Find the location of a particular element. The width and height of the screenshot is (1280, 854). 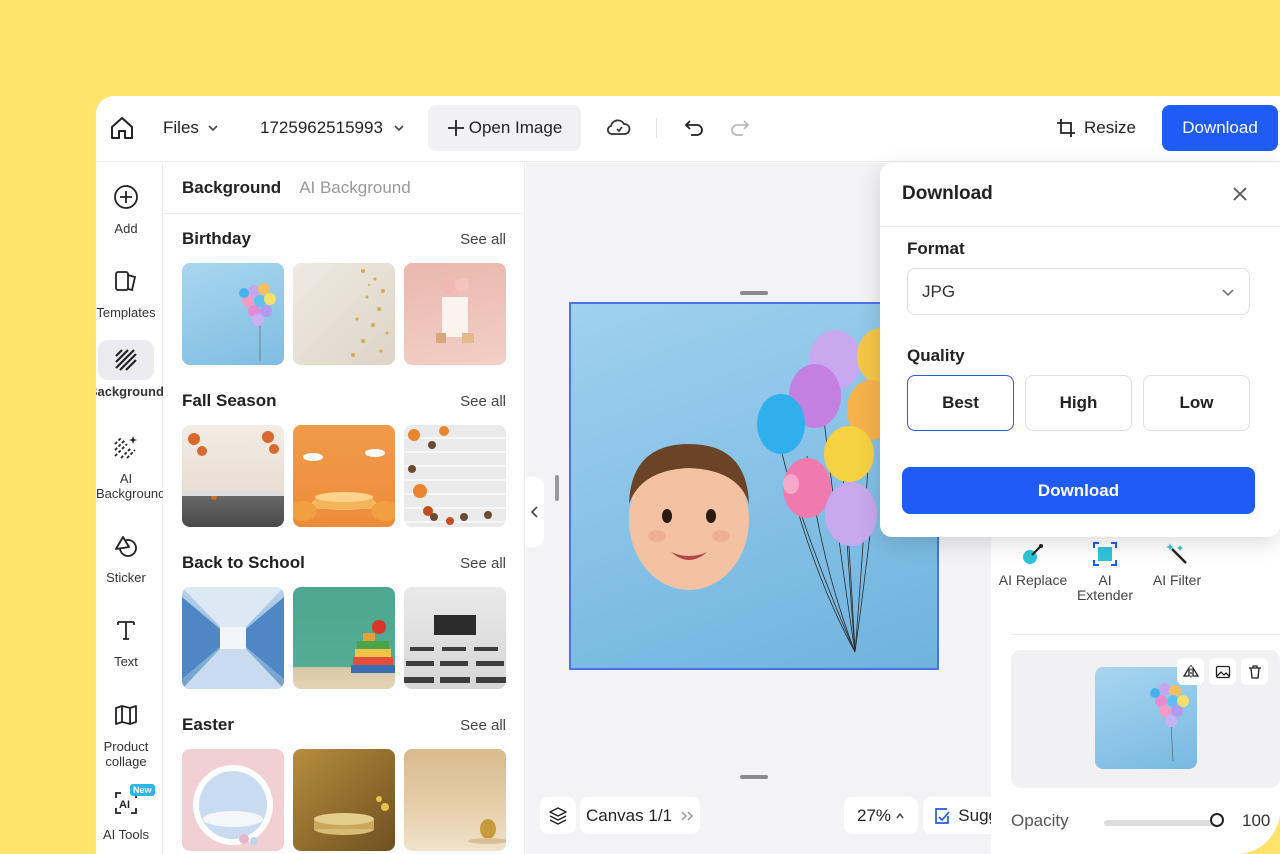

opacity-slider is located at coordinates (1162, 823).